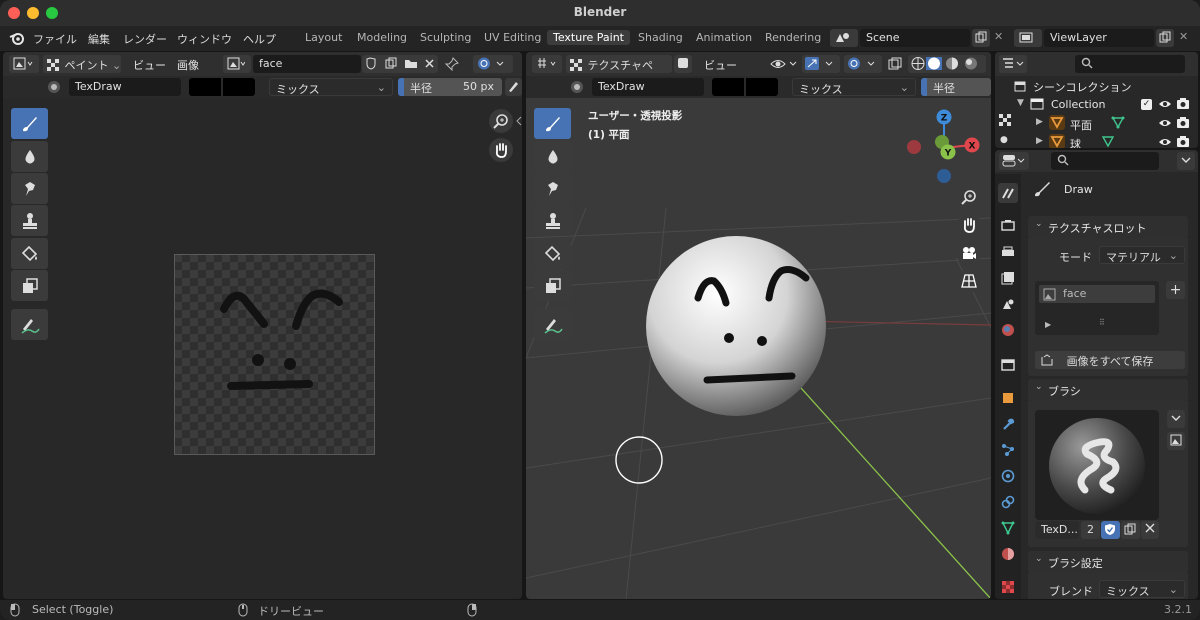 The height and width of the screenshot is (620, 1200). Describe the element at coordinates (29, 156) in the screenshot. I see `tool-soften` at that location.